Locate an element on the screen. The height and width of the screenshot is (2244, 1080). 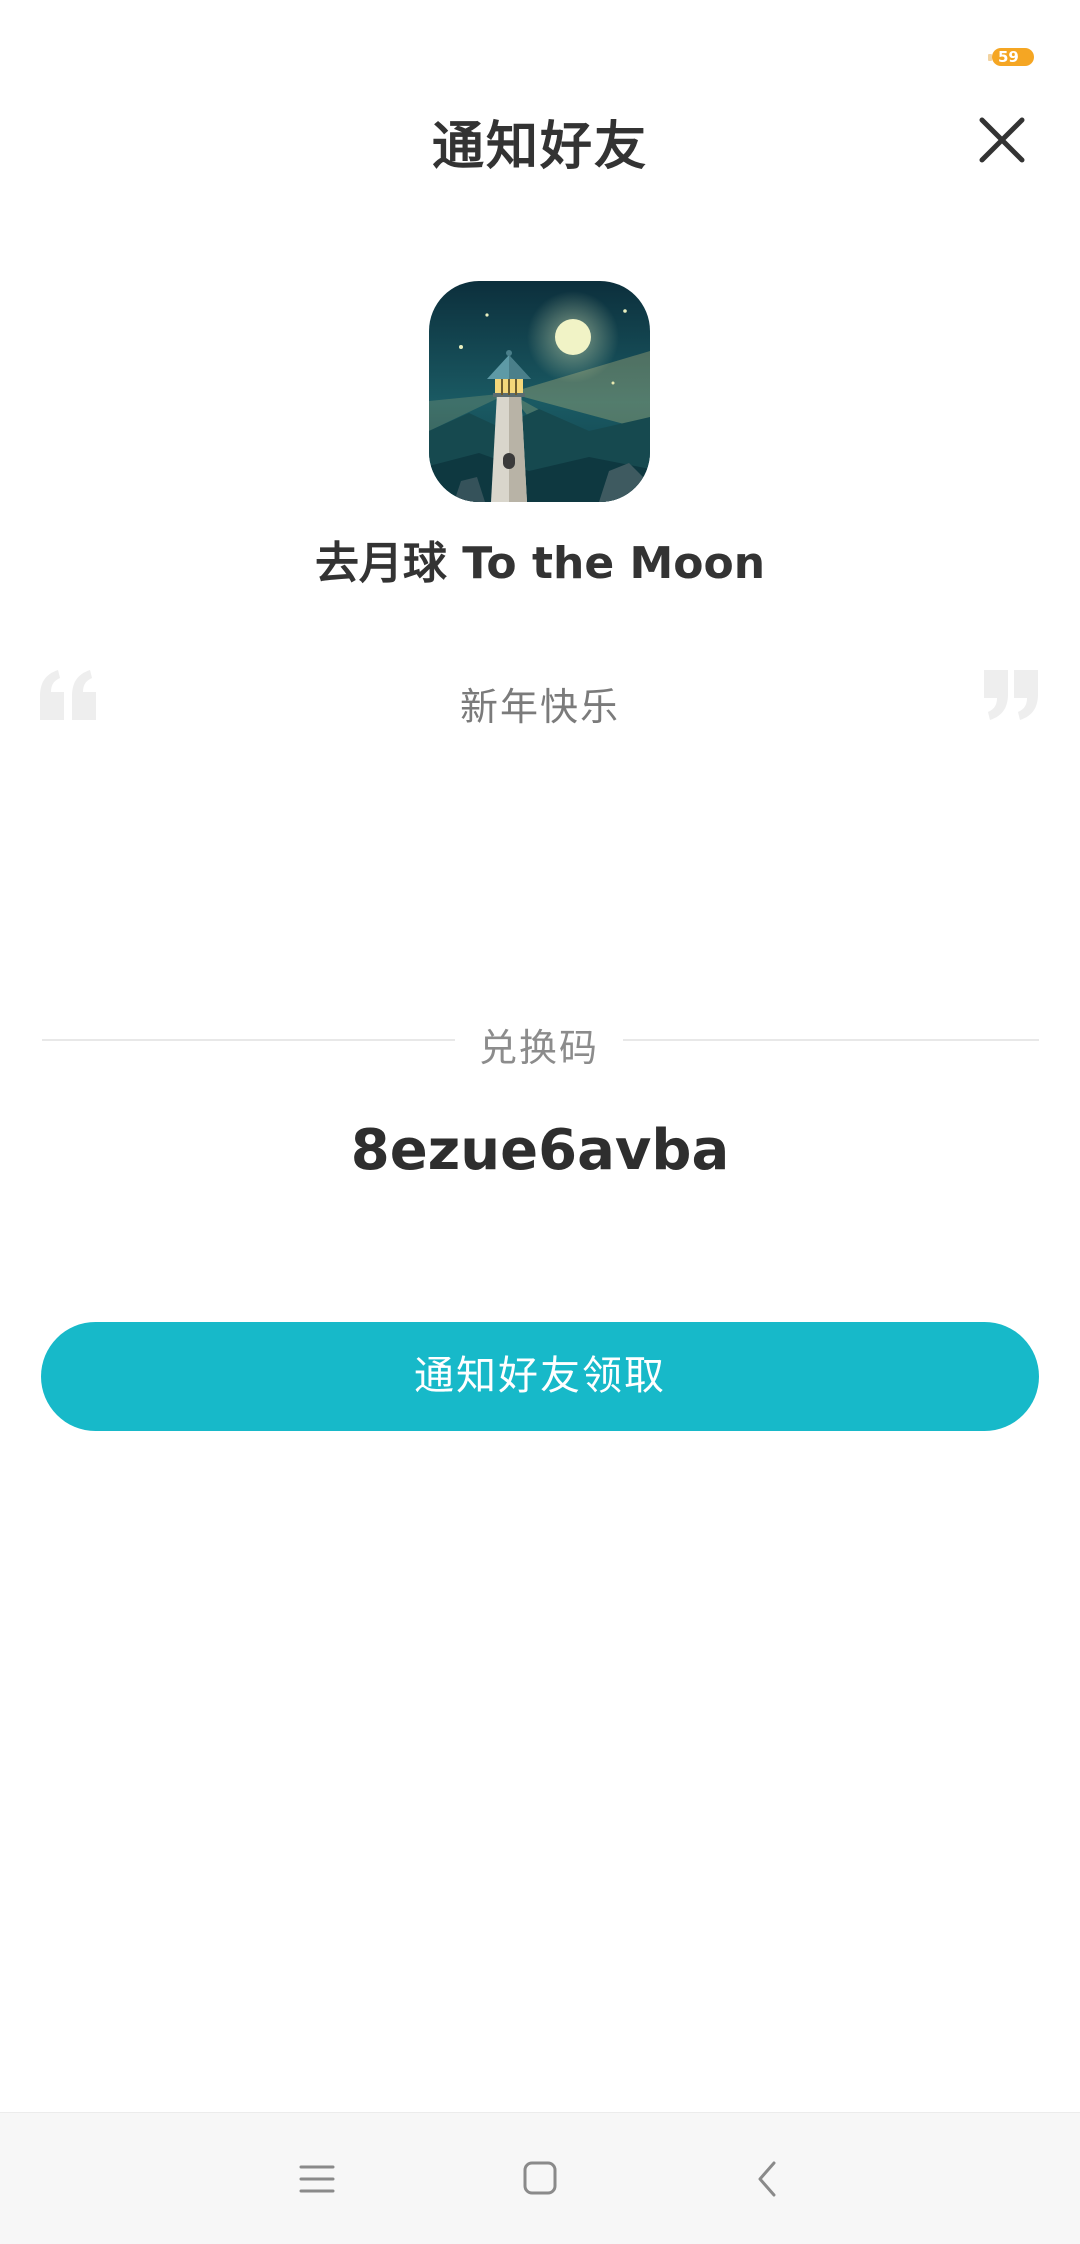
notify-friend-claim-button: 通知好友领取 is located at coordinates (540, 1376).